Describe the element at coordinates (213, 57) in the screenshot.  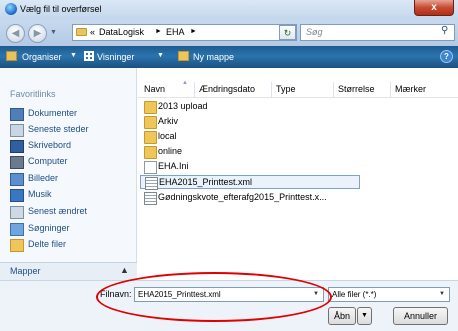
I see `new-folder-button: Ny mappe` at that location.